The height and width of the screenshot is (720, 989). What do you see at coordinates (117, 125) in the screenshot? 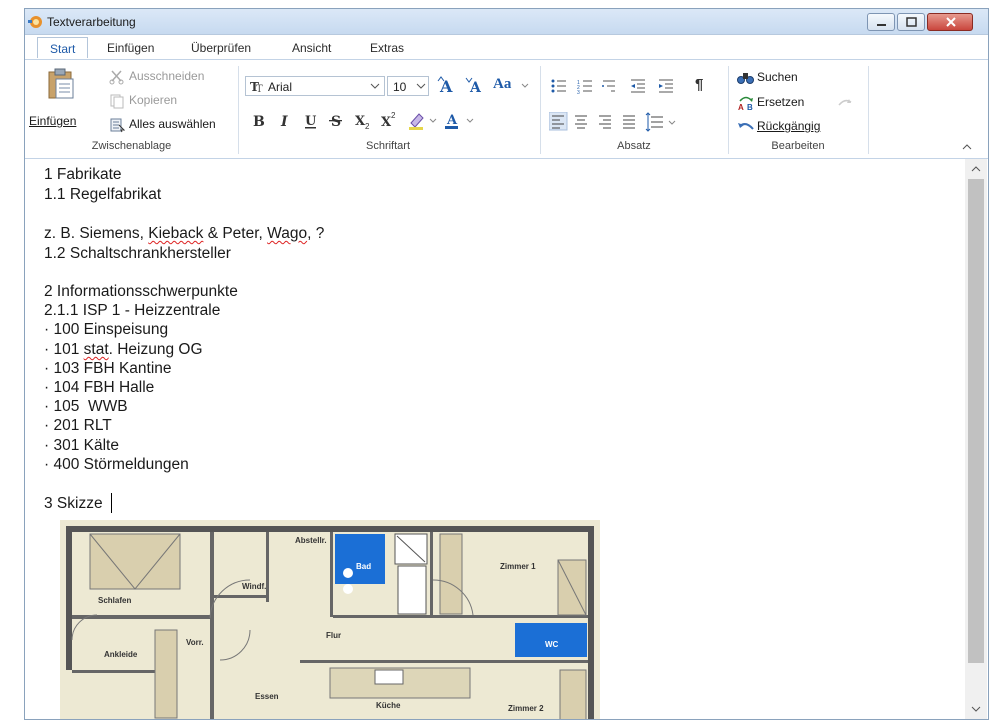
I see `select-all-icon` at bounding box center [117, 125].